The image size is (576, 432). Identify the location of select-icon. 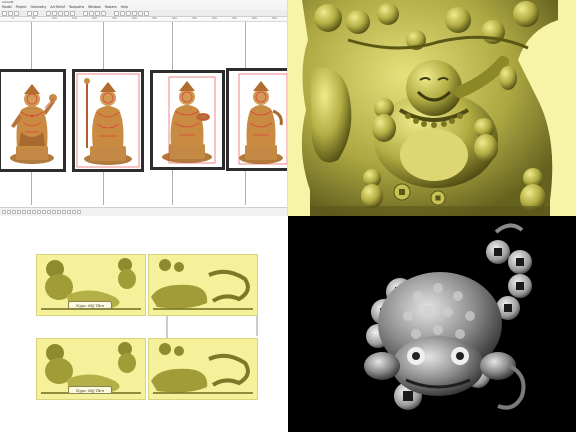
(54, 13).